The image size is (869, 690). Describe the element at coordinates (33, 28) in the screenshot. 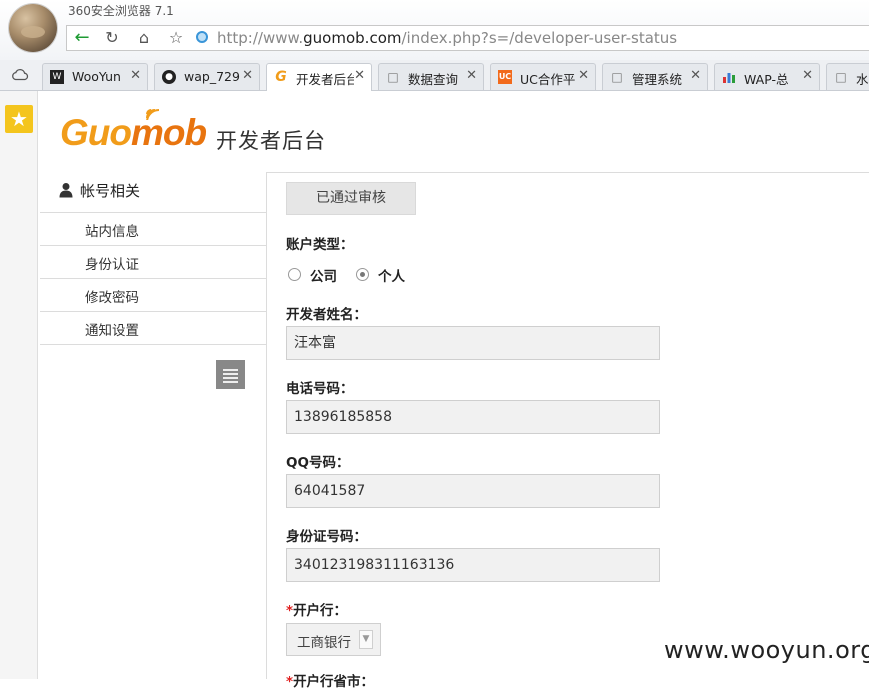

I see `user-avatar` at that location.